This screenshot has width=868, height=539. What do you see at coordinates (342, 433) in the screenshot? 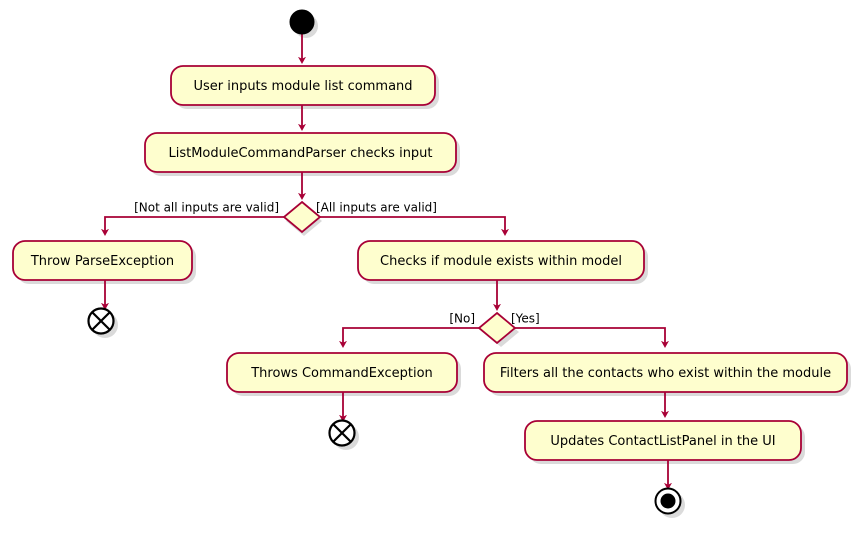
I see `flow-final-node-after-commandexception` at bounding box center [342, 433].